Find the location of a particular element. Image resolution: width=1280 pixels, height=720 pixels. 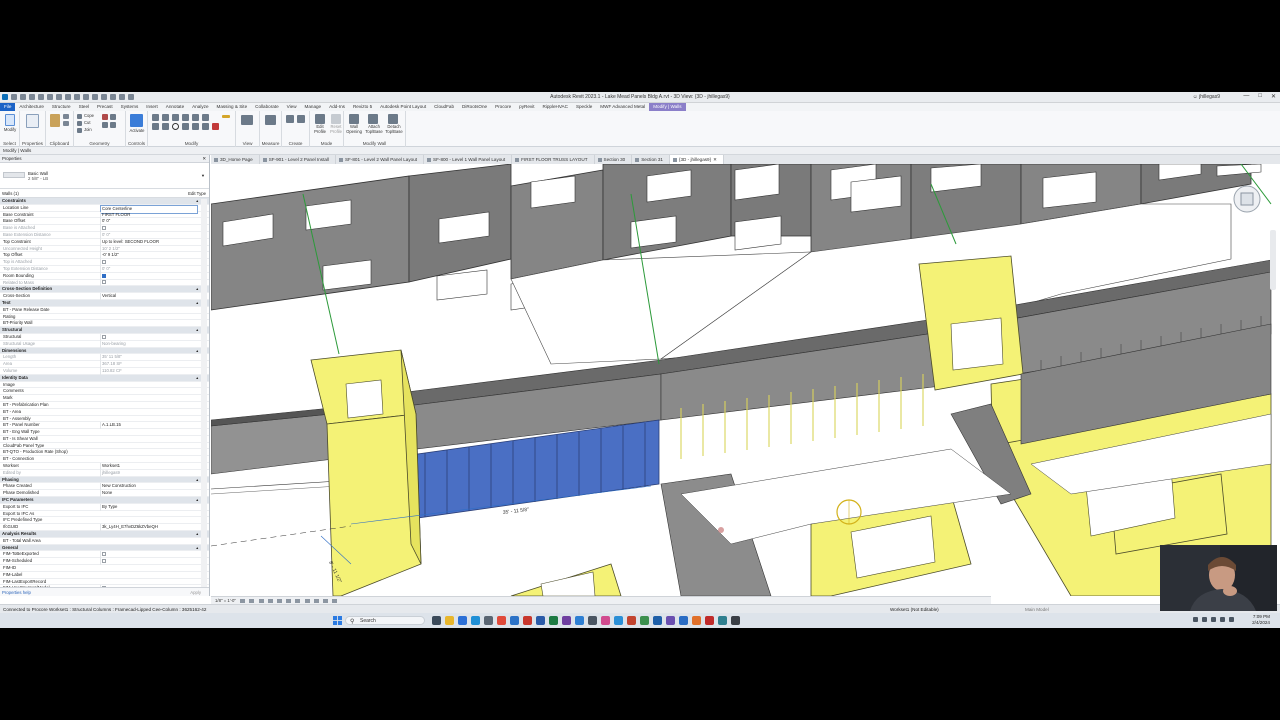

property-row: Base Constraint FIRST FLOOR is located at coordinates (104, 215).